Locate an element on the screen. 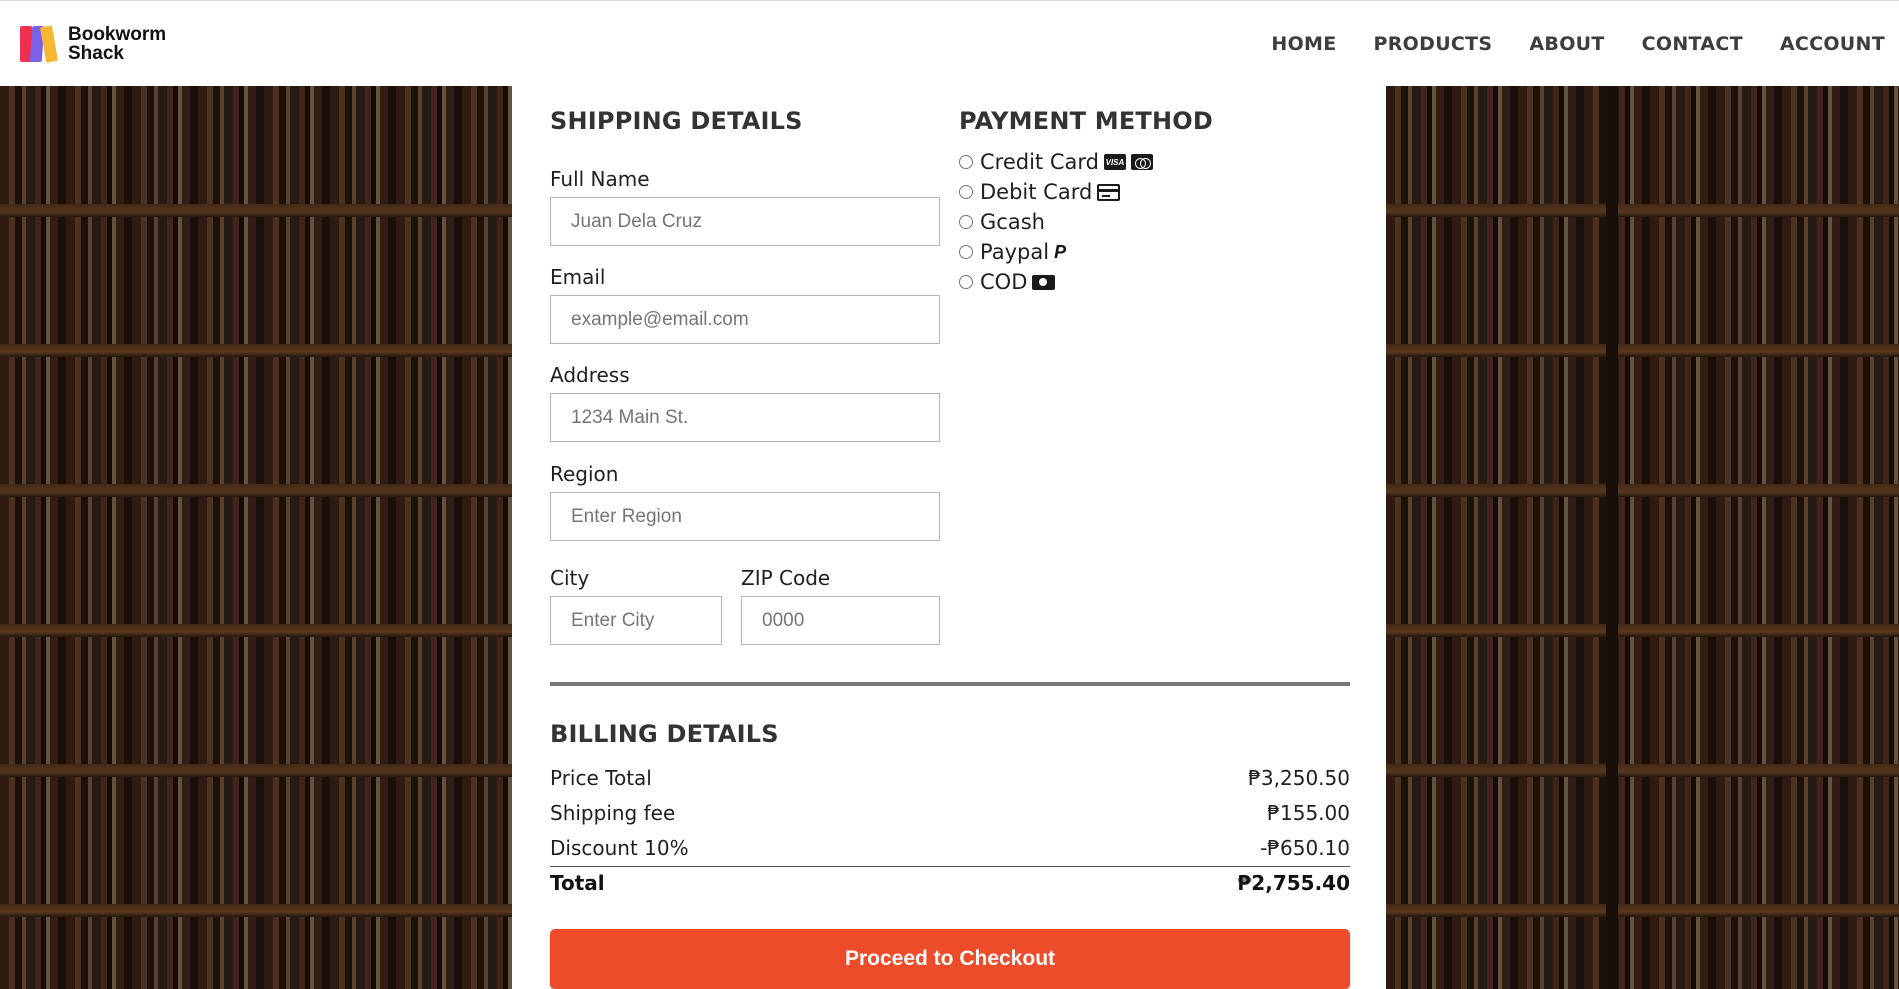 This screenshot has width=1899, height=989. full-name-input is located at coordinates (745, 221).